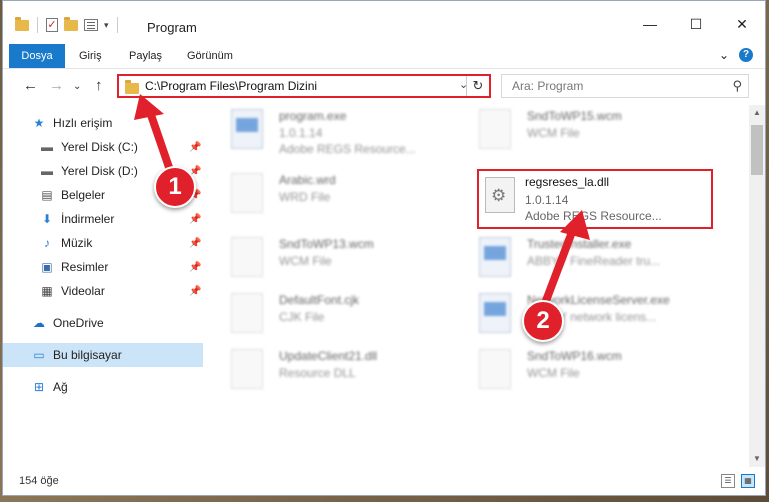  Describe the element at coordinates (117, 123) in the screenshot. I see `sidebar-item-quick-access: ★ Hızlı erişim` at that location.